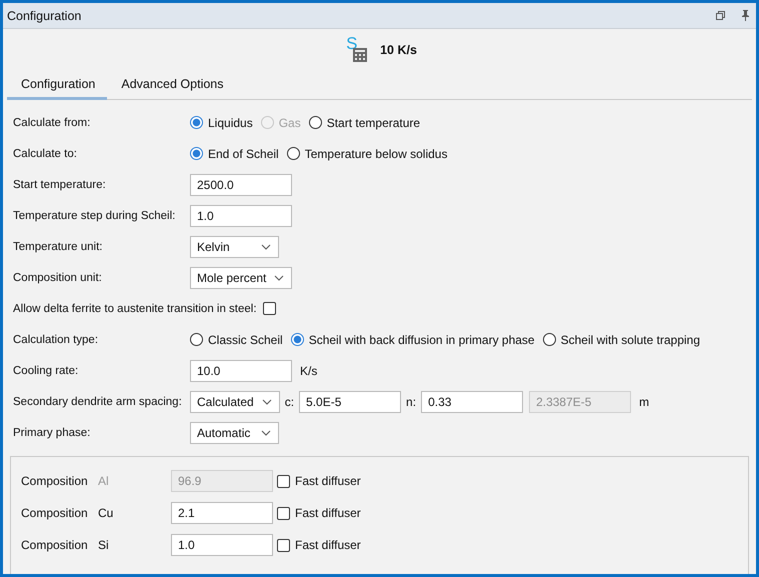 This screenshot has width=759, height=577. I want to click on window-title: Configuration, so click(44, 15).